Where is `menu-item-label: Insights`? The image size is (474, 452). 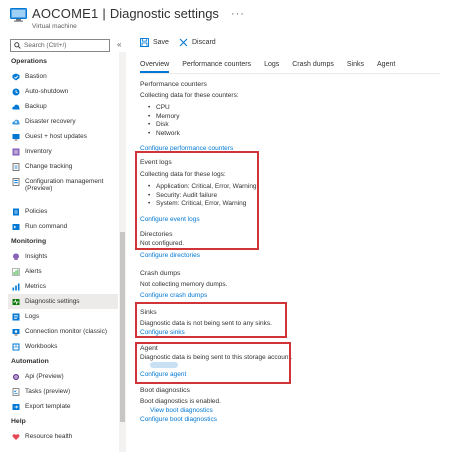
menu-item-label: Insights is located at coordinates (36, 256).